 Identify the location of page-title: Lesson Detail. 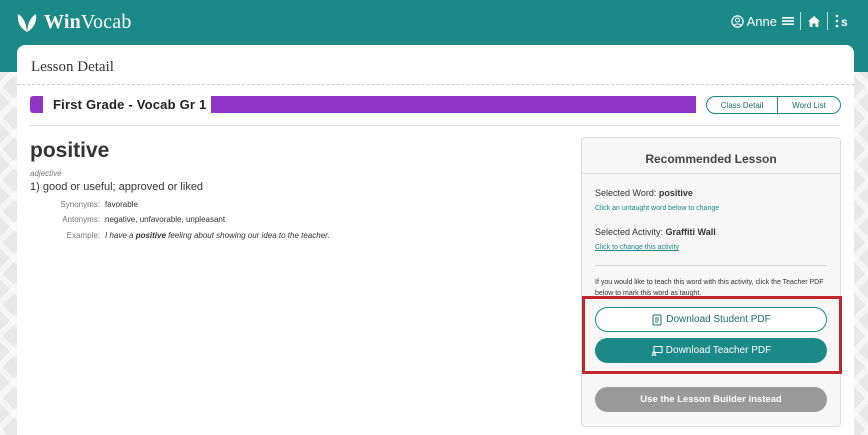
(72, 67).